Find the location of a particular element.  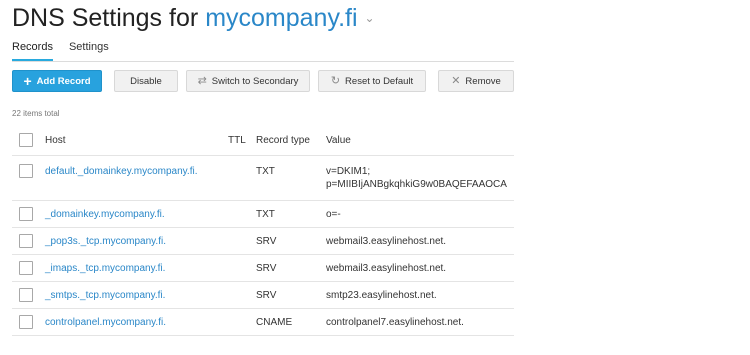

remove-label: Remove is located at coordinates (483, 81).